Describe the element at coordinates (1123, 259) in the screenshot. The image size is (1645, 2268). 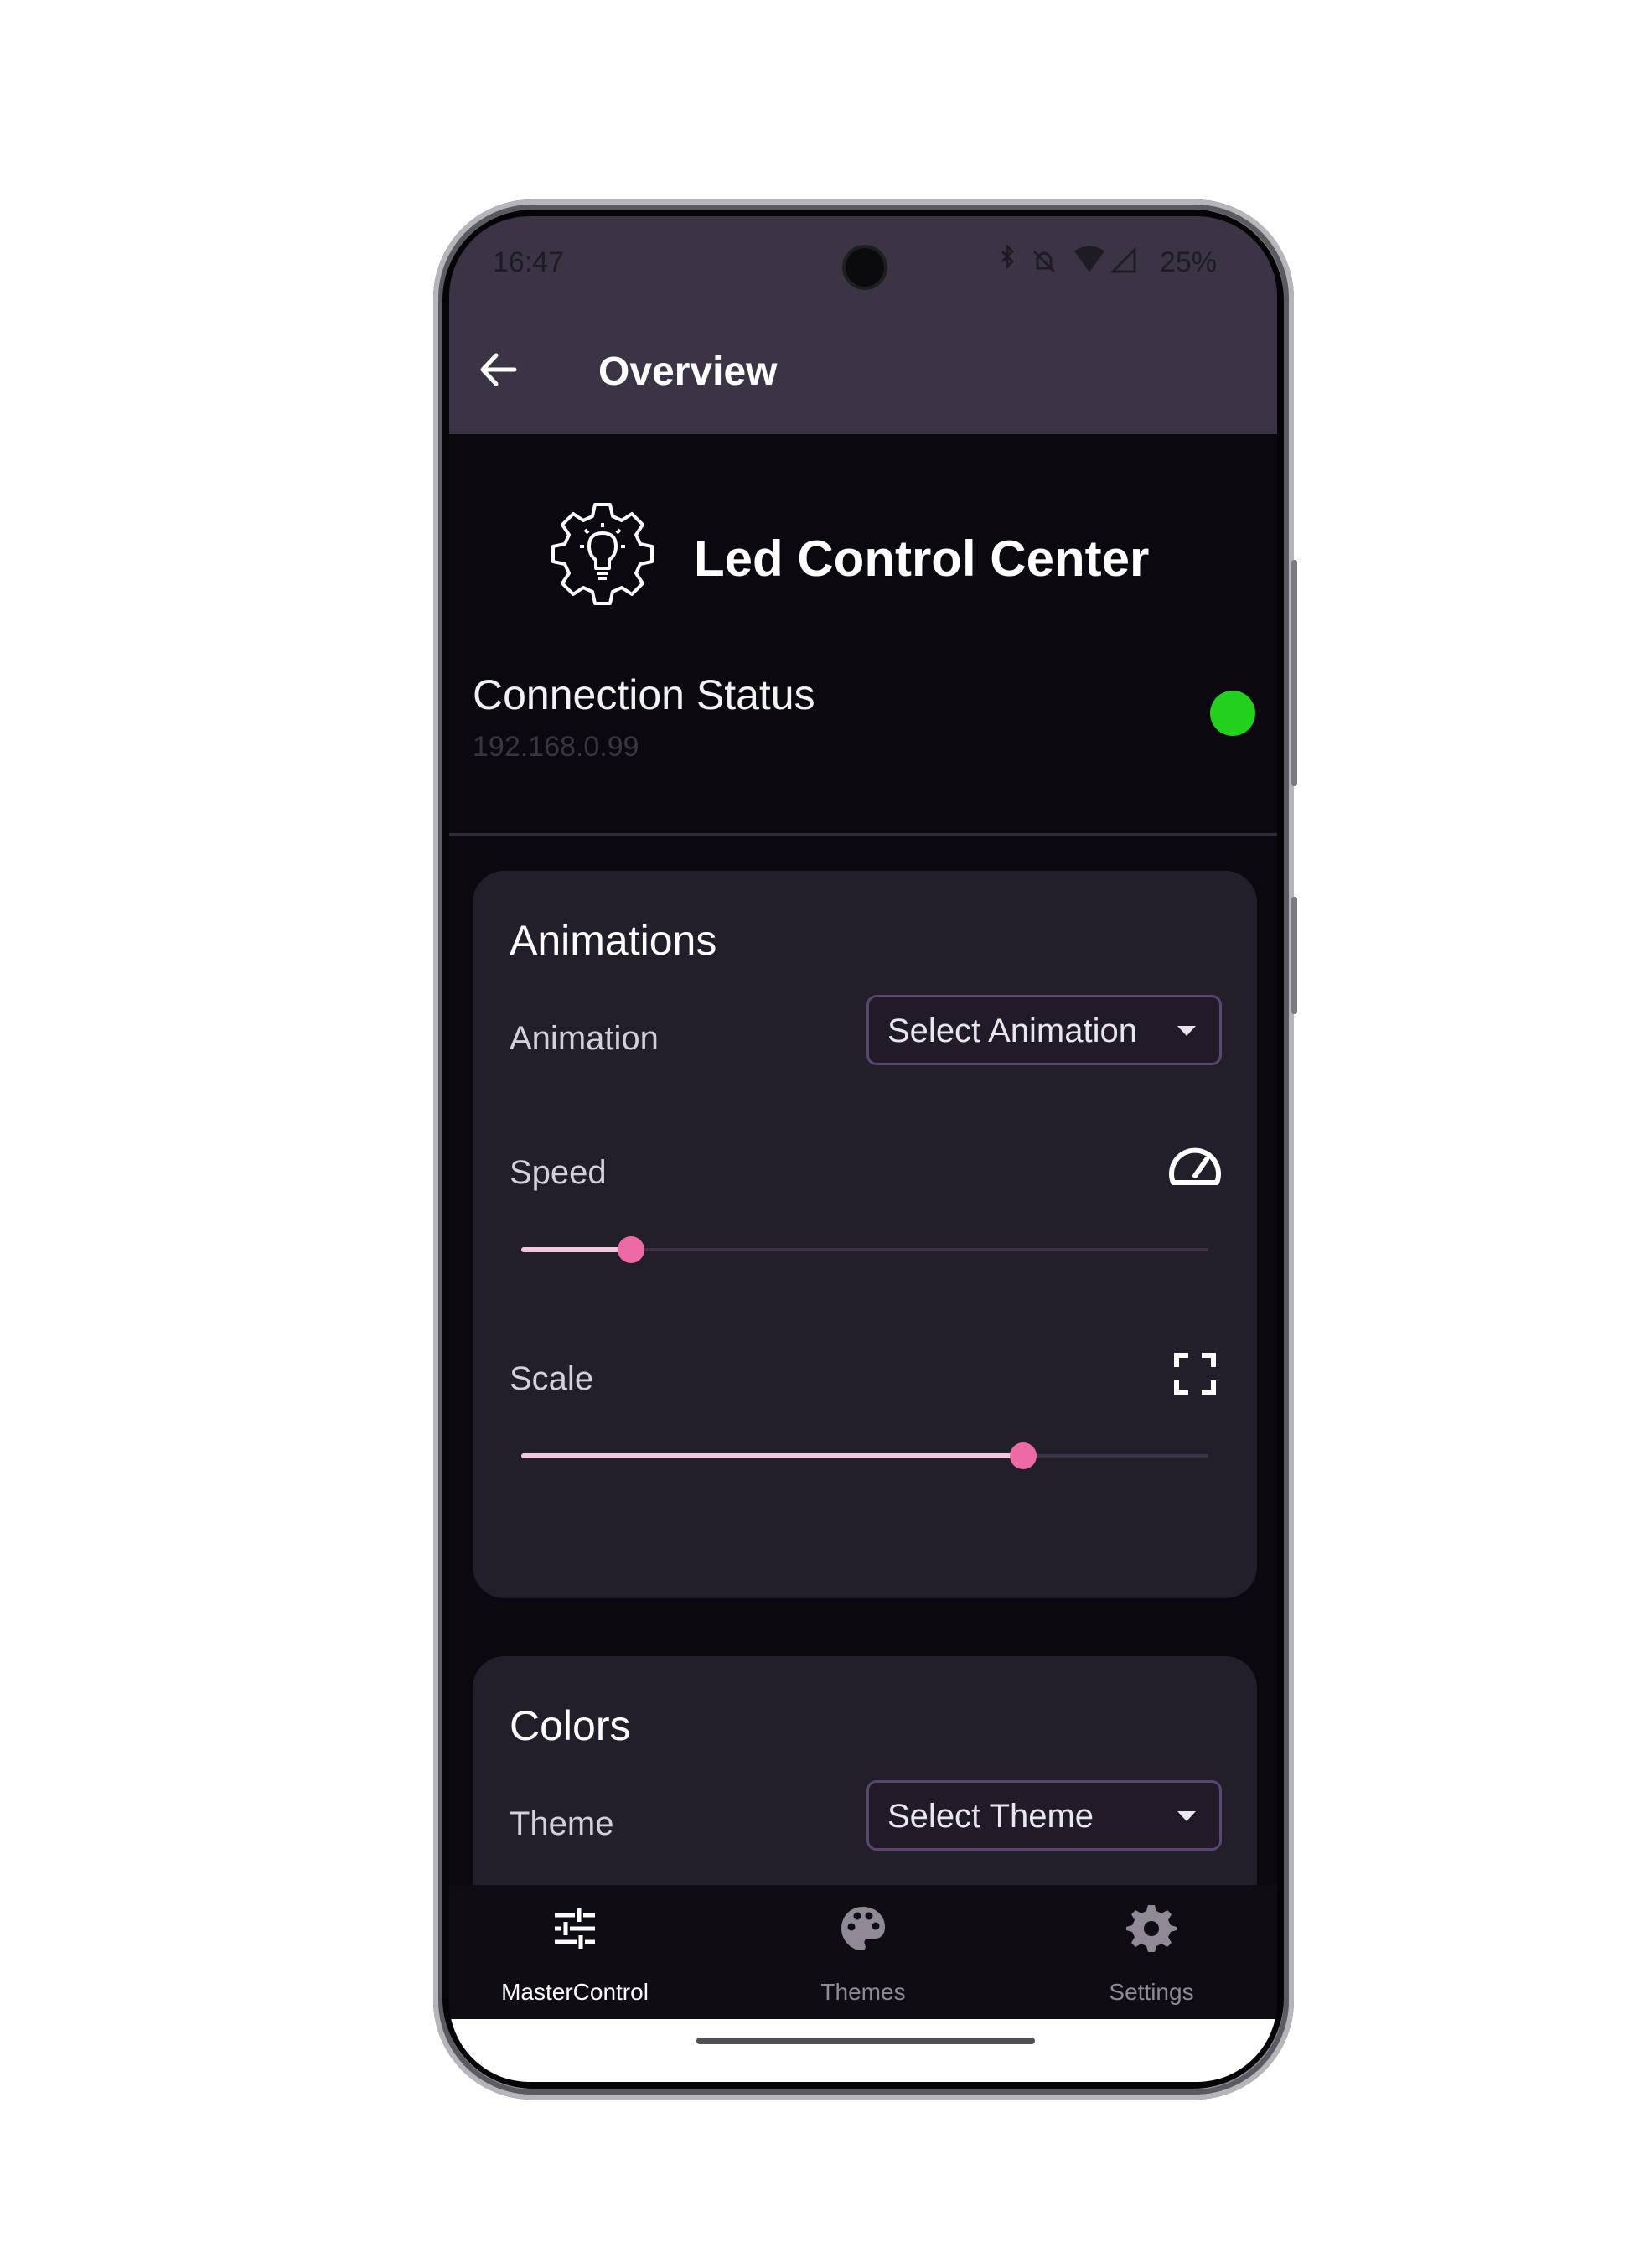
I see `signal-icon` at that location.